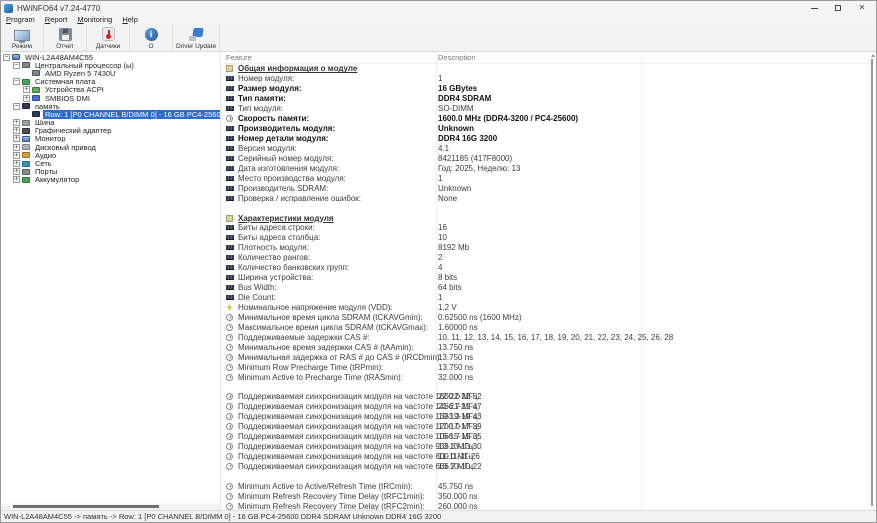  What do you see at coordinates (546, 188) in the screenshot?
I see `feature-row: Производитель SDRAM: Unknown` at bounding box center [546, 188].